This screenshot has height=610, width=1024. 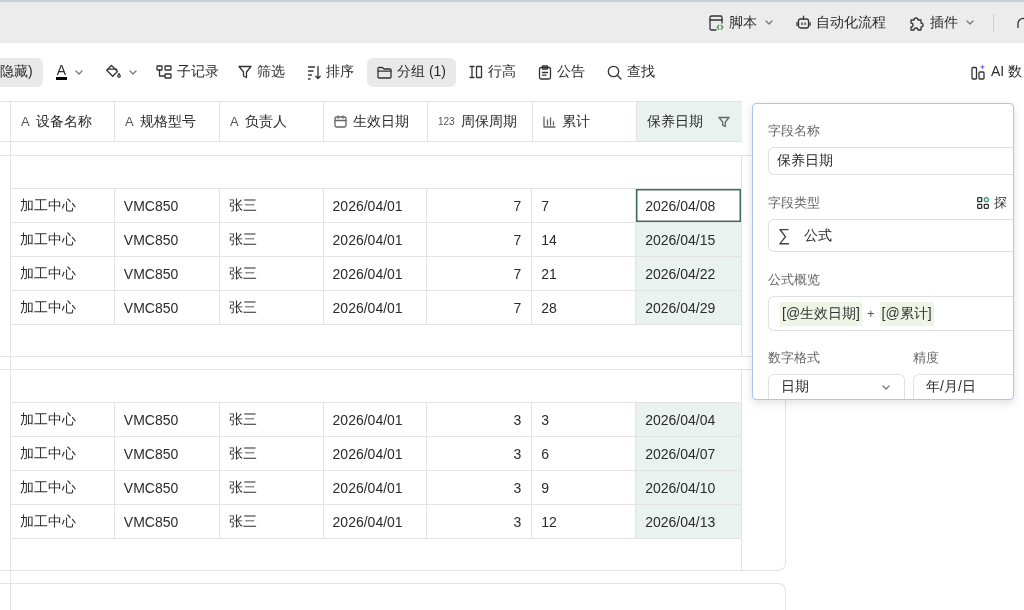 I want to click on precision-select: 年/月/日, so click(x=963, y=386).